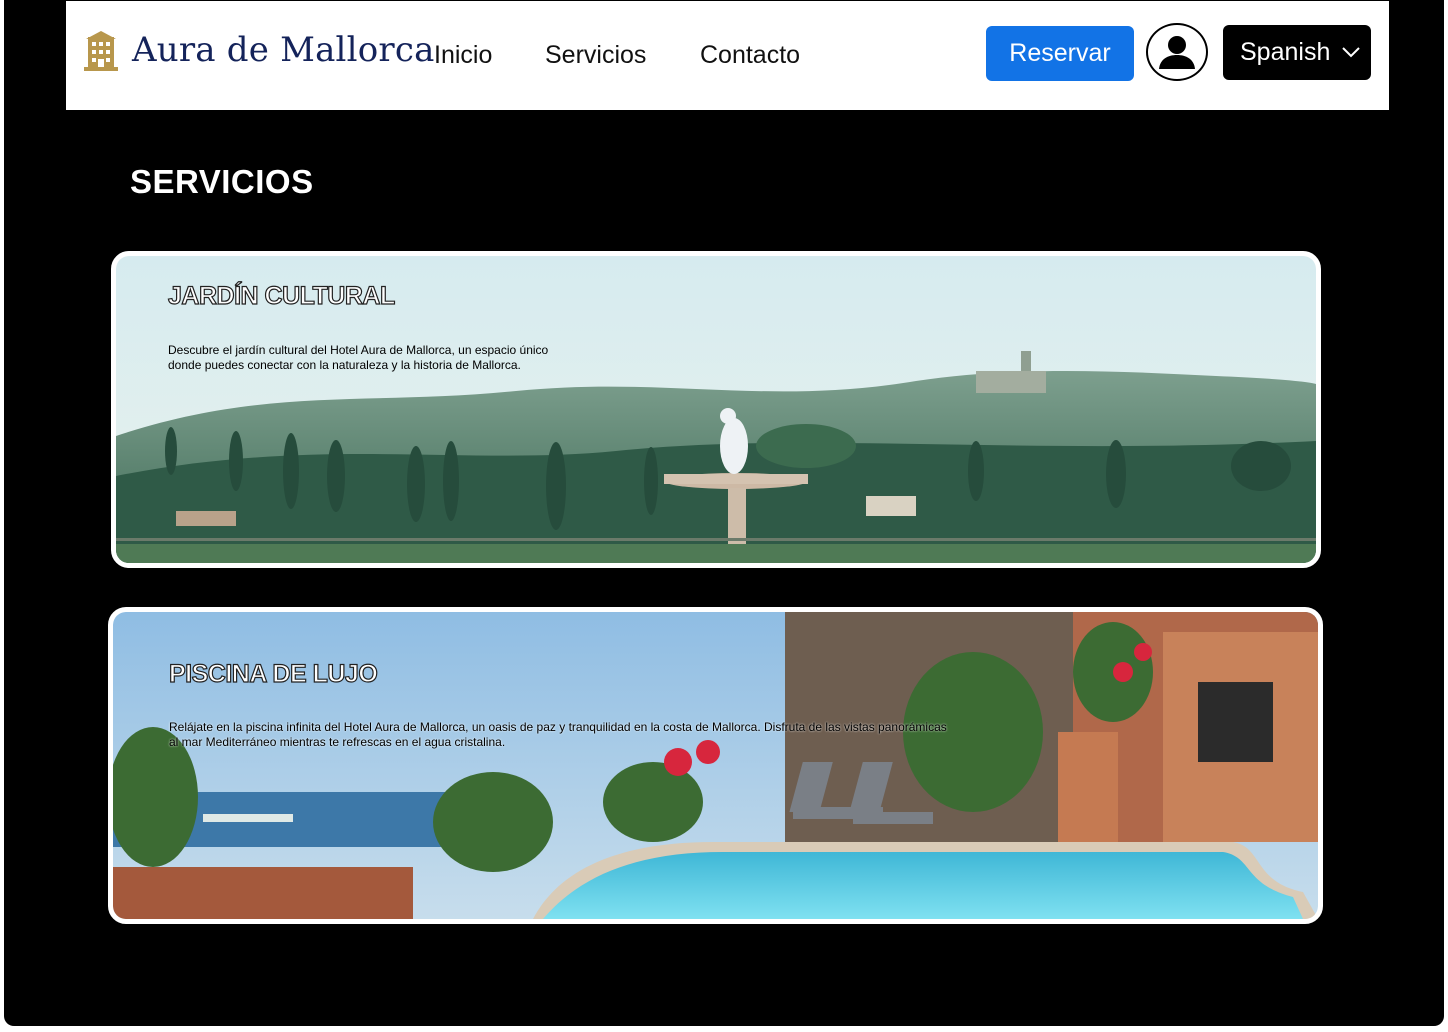 The height and width of the screenshot is (1032, 1448). Describe the element at coordinates (1060, 53) in the screenshot. I see `reserve-button: Reservar` at that location.